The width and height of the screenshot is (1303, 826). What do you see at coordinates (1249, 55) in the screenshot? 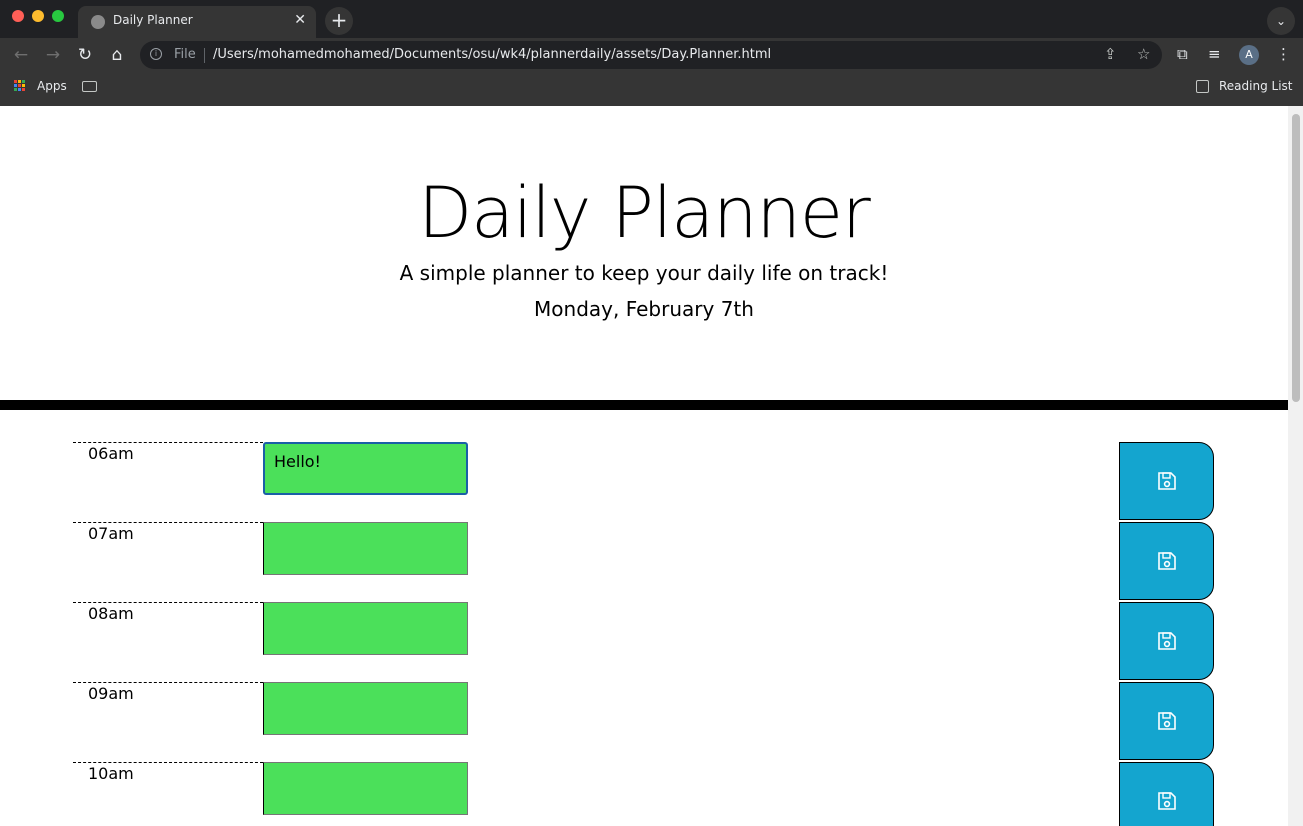
I see `profile-avatar: A` at bounding box center [1249, 55].